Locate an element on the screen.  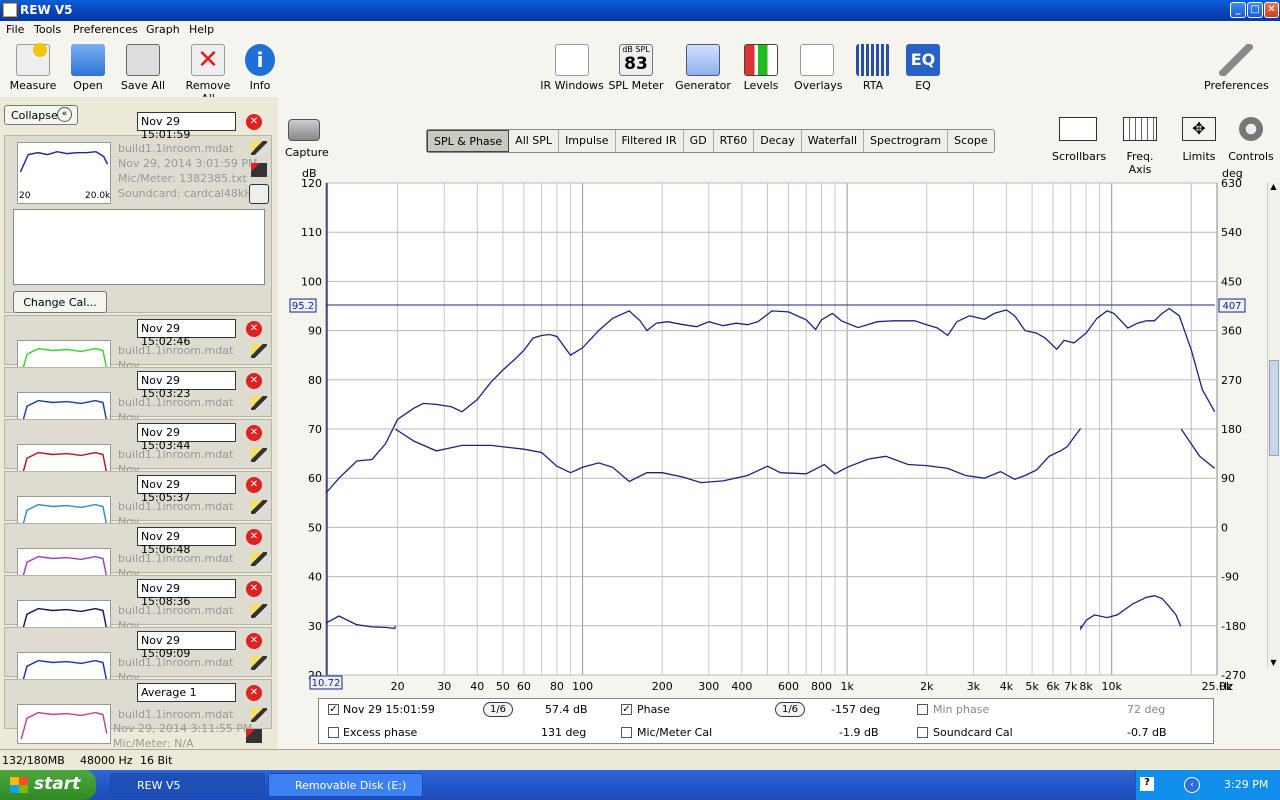
cursor-deg-readout: 407 is located at coordinates (1231, 306).